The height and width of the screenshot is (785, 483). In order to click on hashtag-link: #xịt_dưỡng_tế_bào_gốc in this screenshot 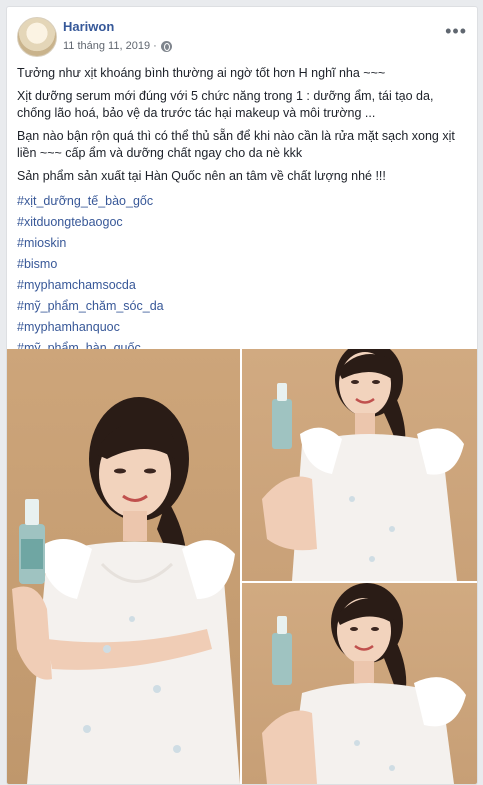, I will do `click(243, 201)`.